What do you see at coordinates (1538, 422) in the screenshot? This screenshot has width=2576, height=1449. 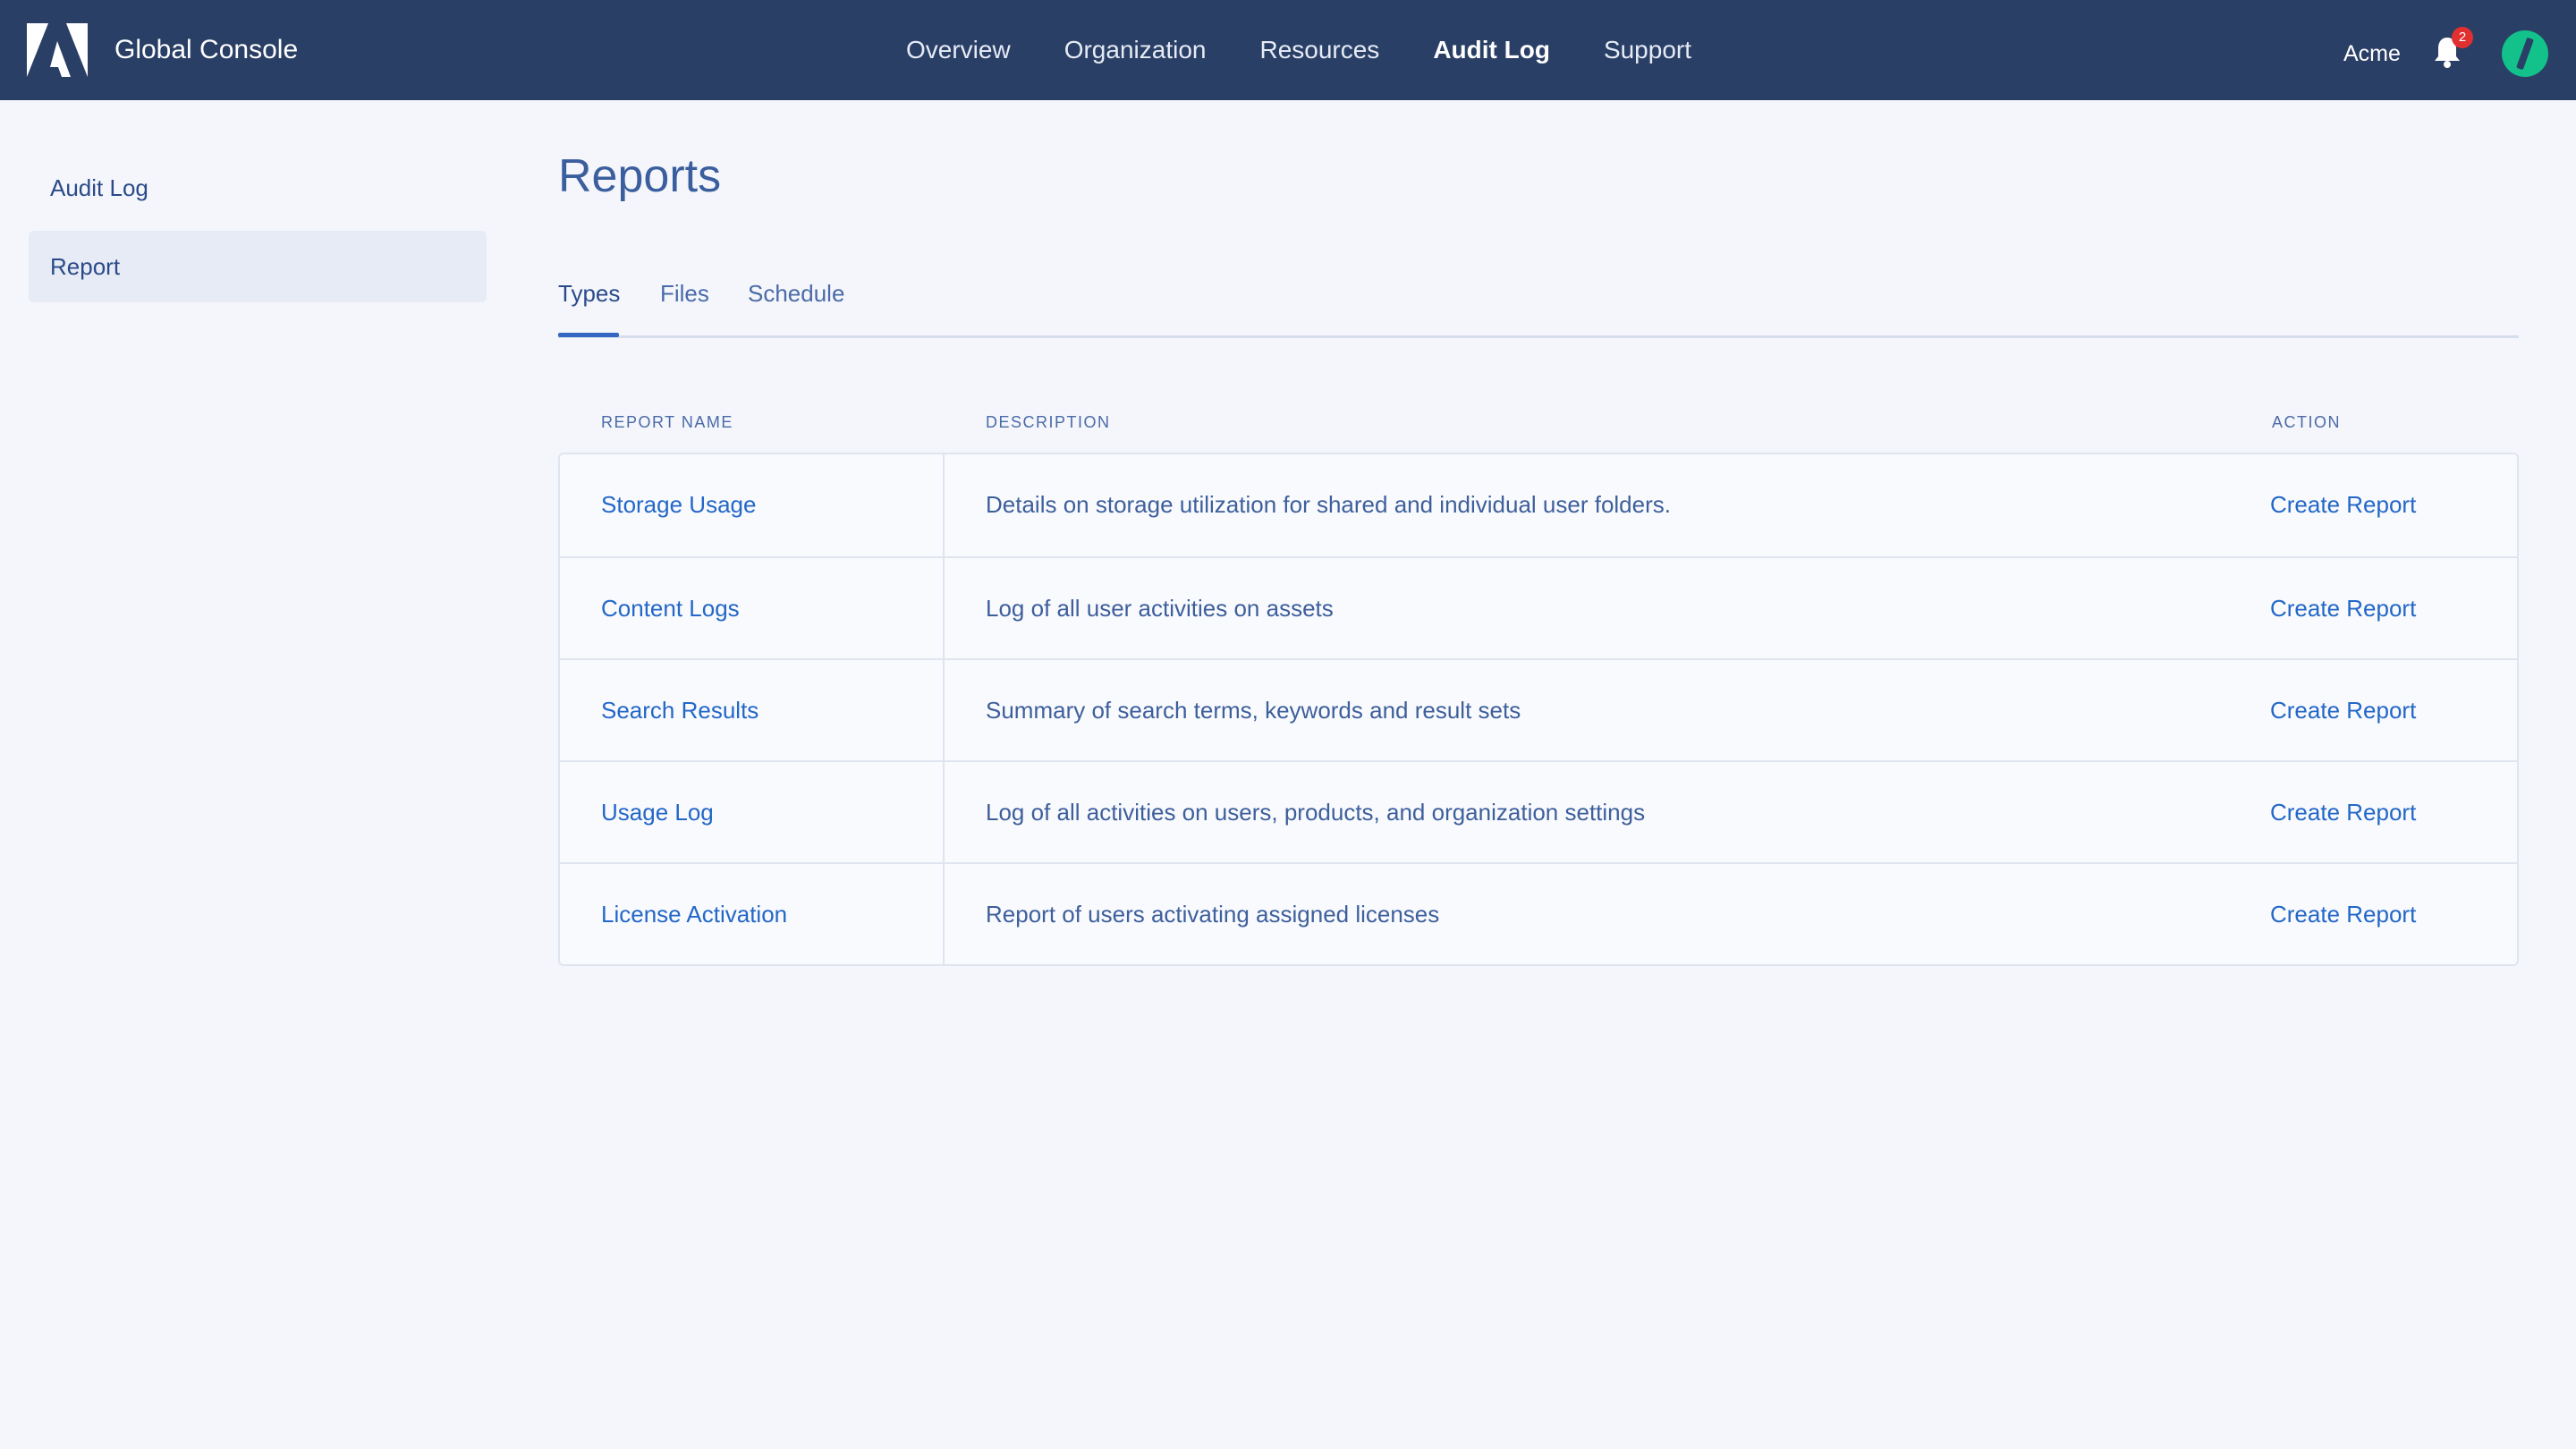 I see `table-header: REPORT NAME DESCRIPTION ACTION` at bounding box center [1538, 422].